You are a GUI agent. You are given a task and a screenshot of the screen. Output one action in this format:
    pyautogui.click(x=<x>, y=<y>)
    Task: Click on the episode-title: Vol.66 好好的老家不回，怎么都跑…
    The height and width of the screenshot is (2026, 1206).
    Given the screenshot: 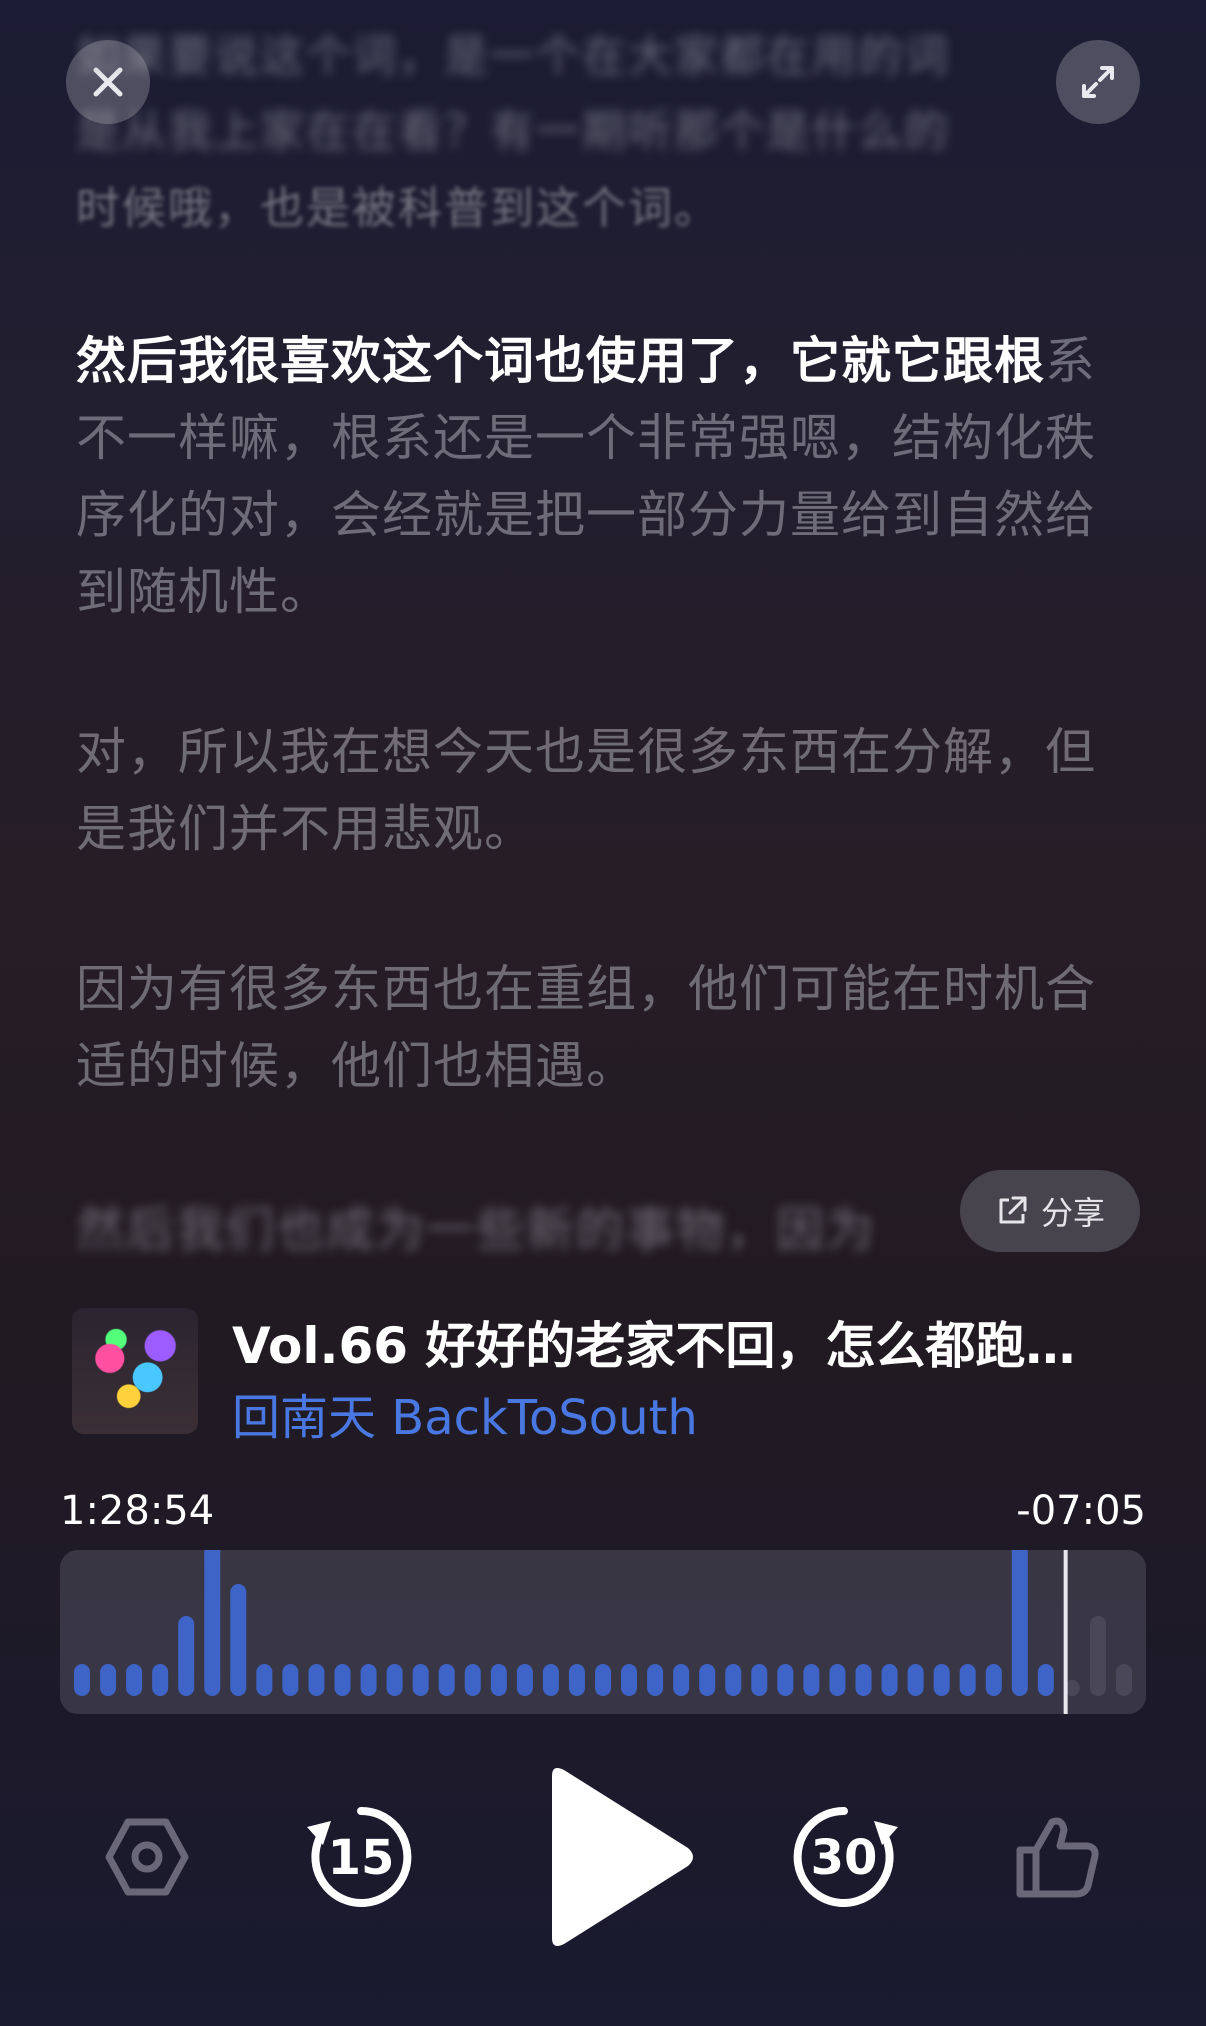 What is the action you would take?
    pyautogui.click(x=653, y=1342)
    